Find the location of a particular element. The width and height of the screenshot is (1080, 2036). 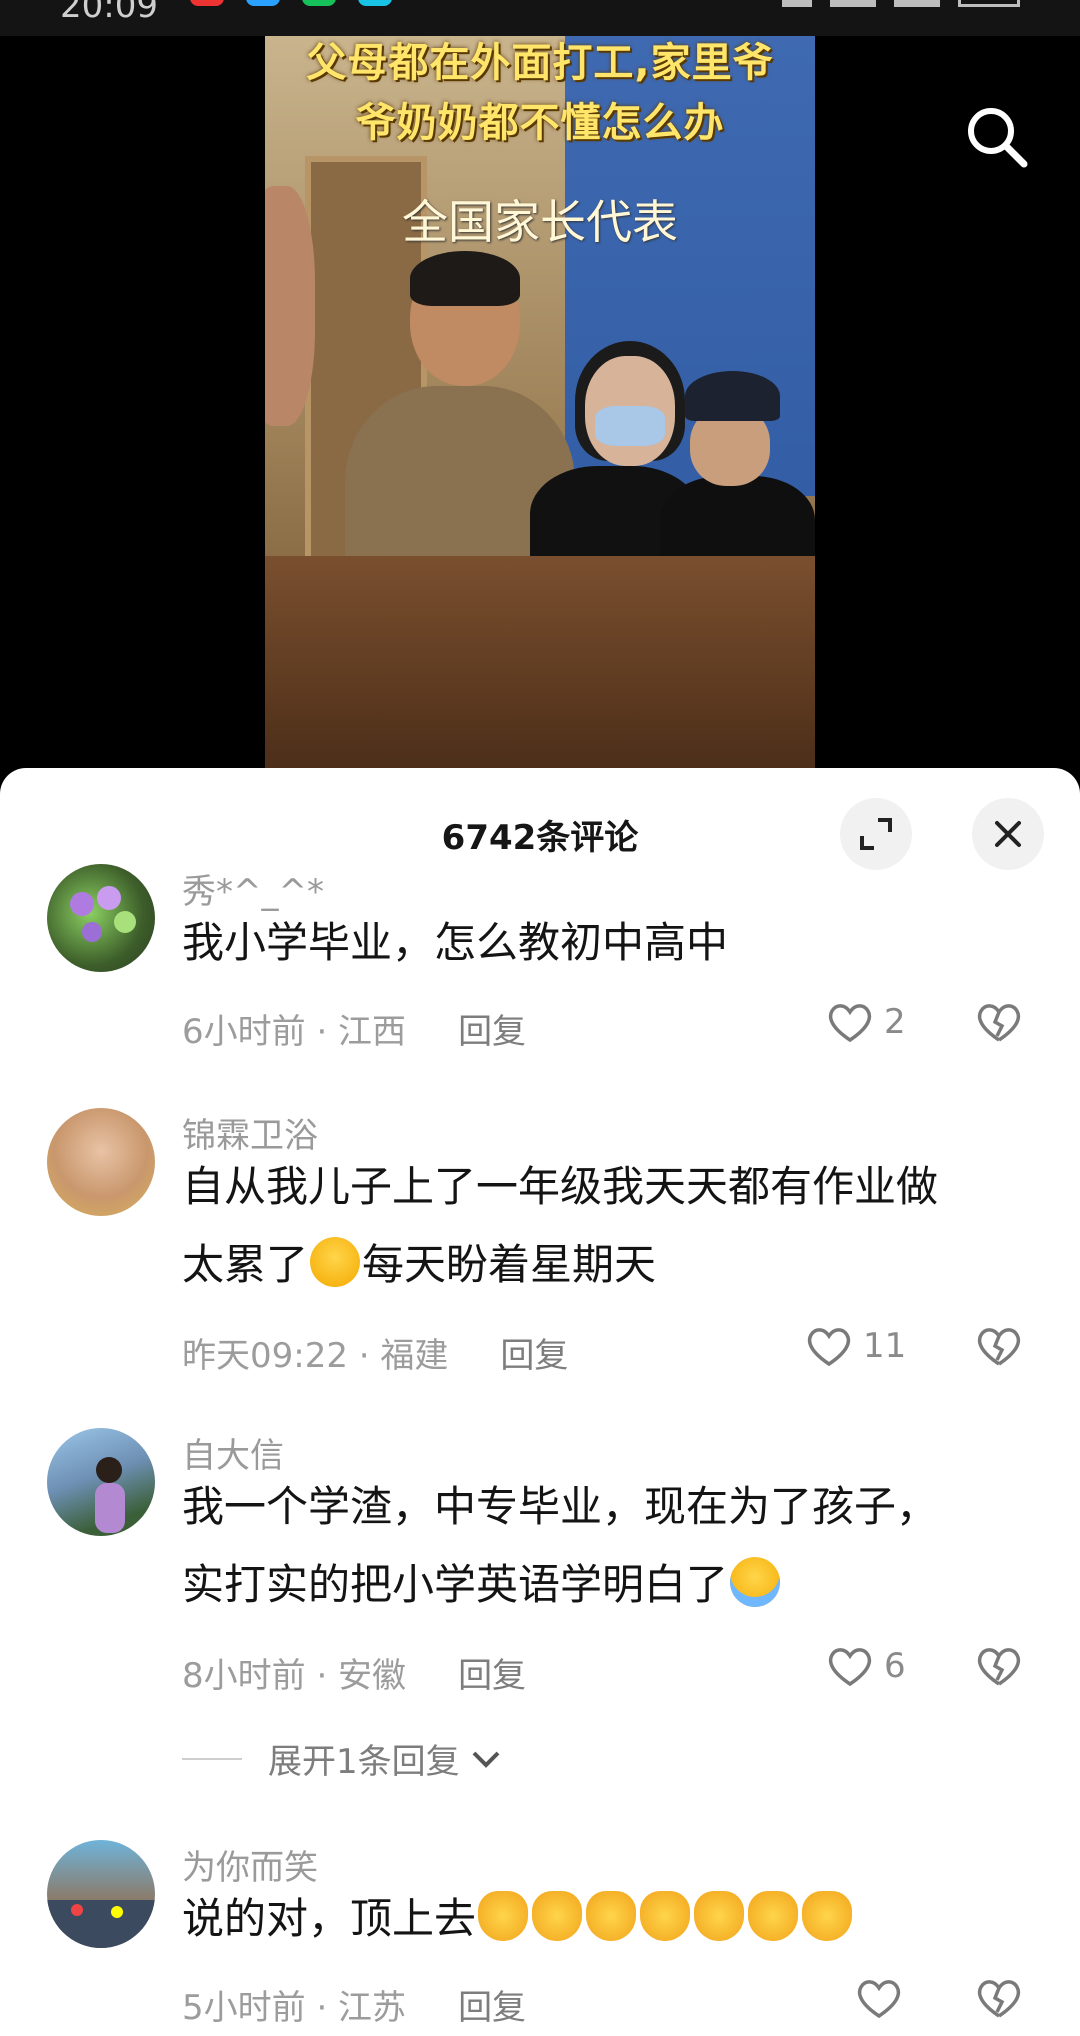

comment-meta: 8小时前 · 安徽 回复 is located at coordinates (354, 1672).